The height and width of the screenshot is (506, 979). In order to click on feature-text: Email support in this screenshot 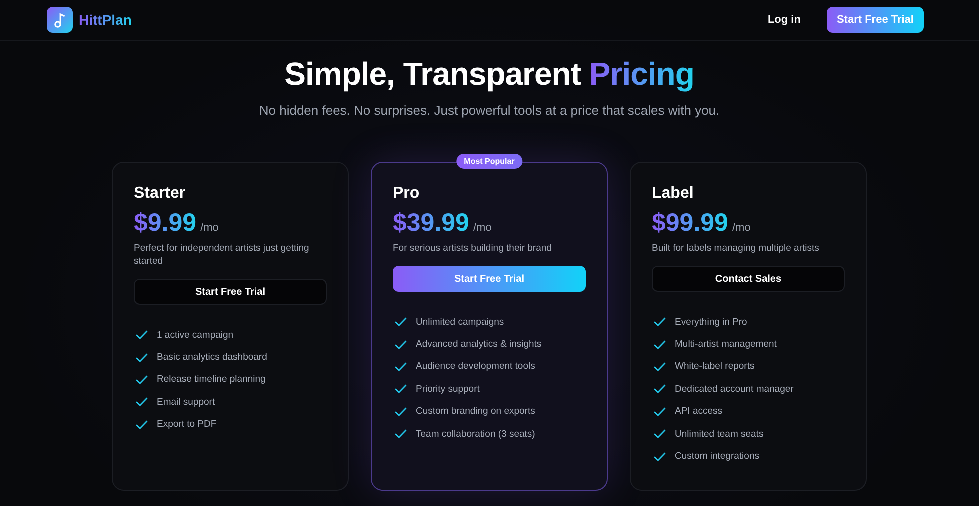, I will do `click(186, 402)`.